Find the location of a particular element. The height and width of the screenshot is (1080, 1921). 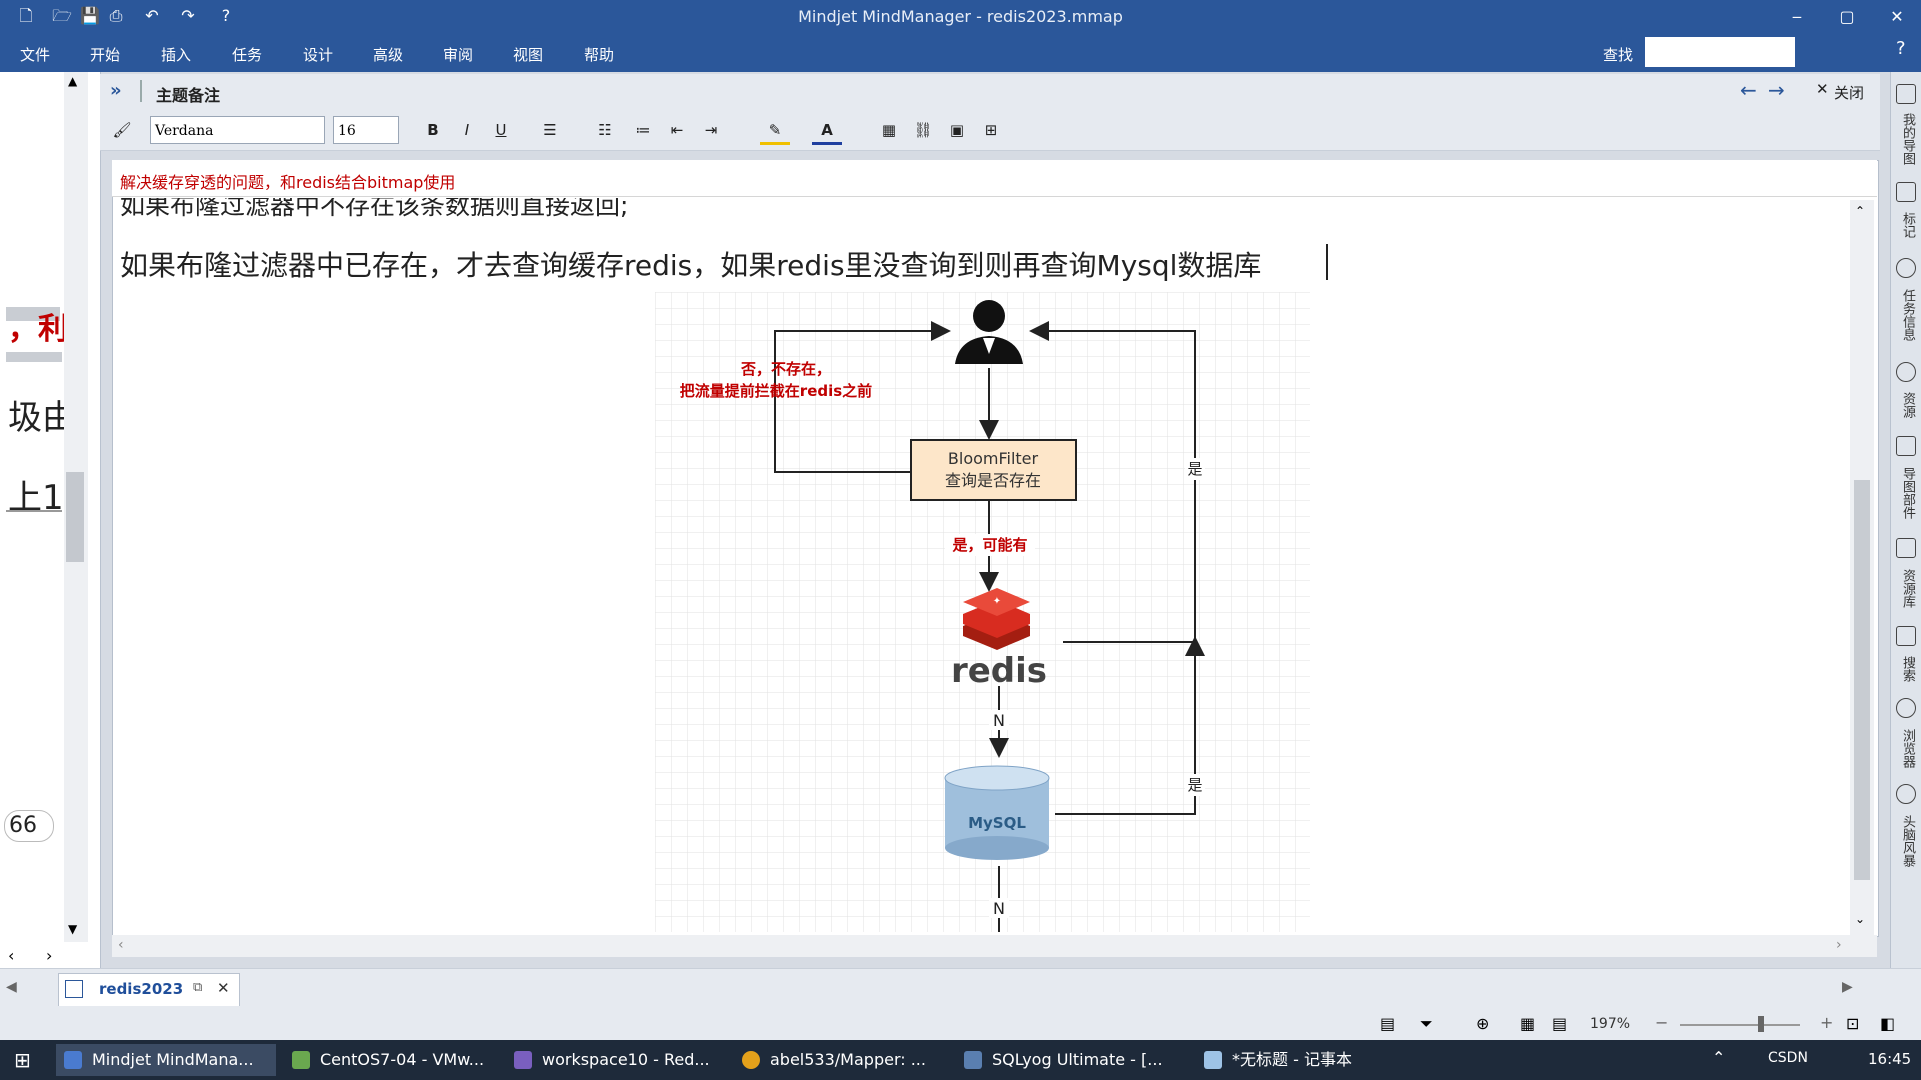

map-view-icon: ▦ is located at coordinates (1527, 1023).